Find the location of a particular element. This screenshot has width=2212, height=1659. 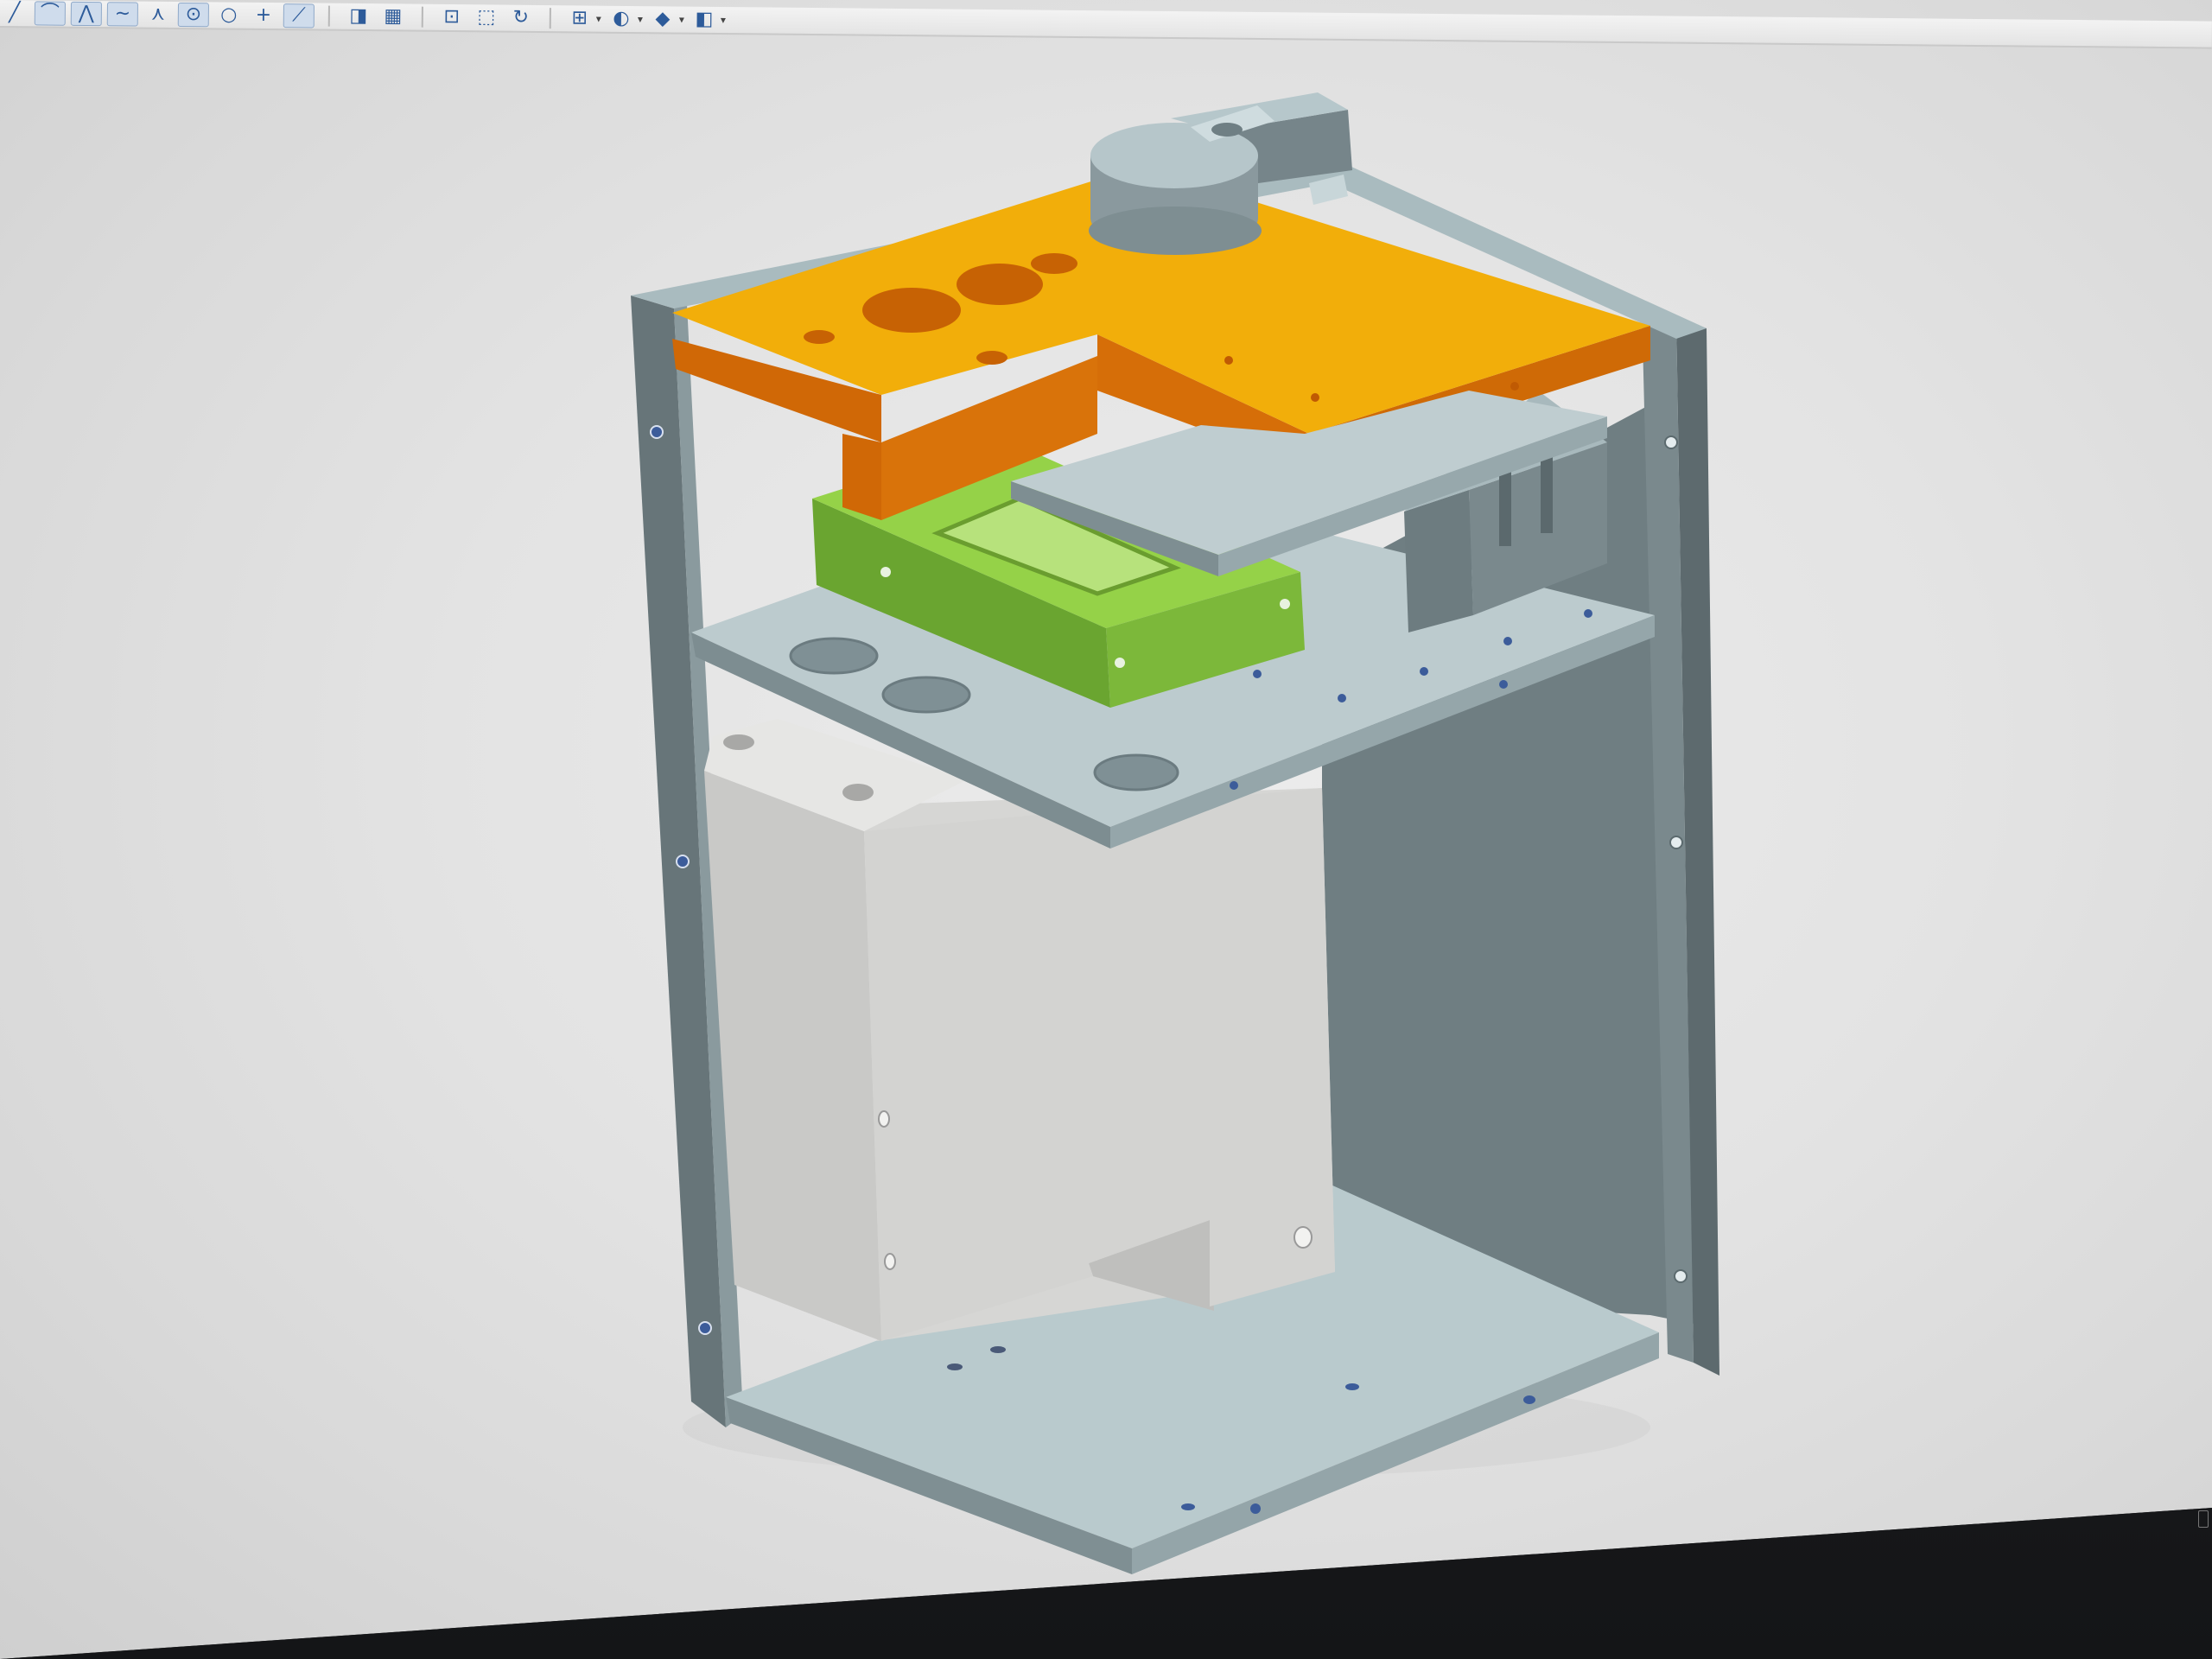

zoom-fit-icon: ⊡ is located at coordinates (452, 17).